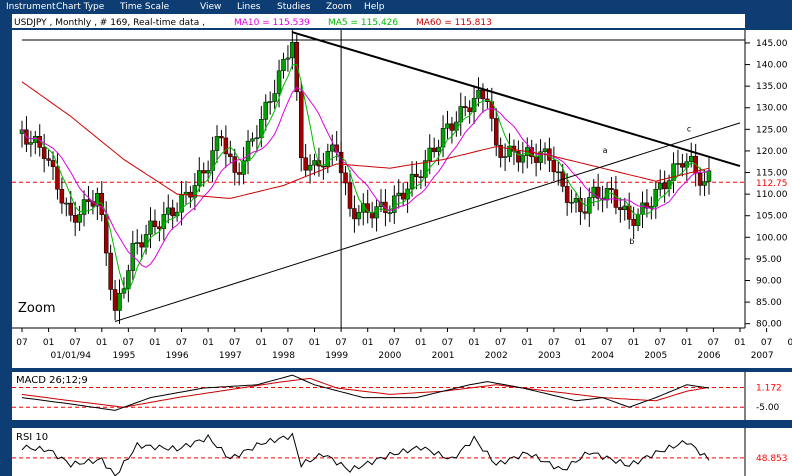 The image size is (792, 476). What do you see at coordinates (768, 452) in the screenshot?
I see `rsi-axis-area` at bounding box center [768, 452].